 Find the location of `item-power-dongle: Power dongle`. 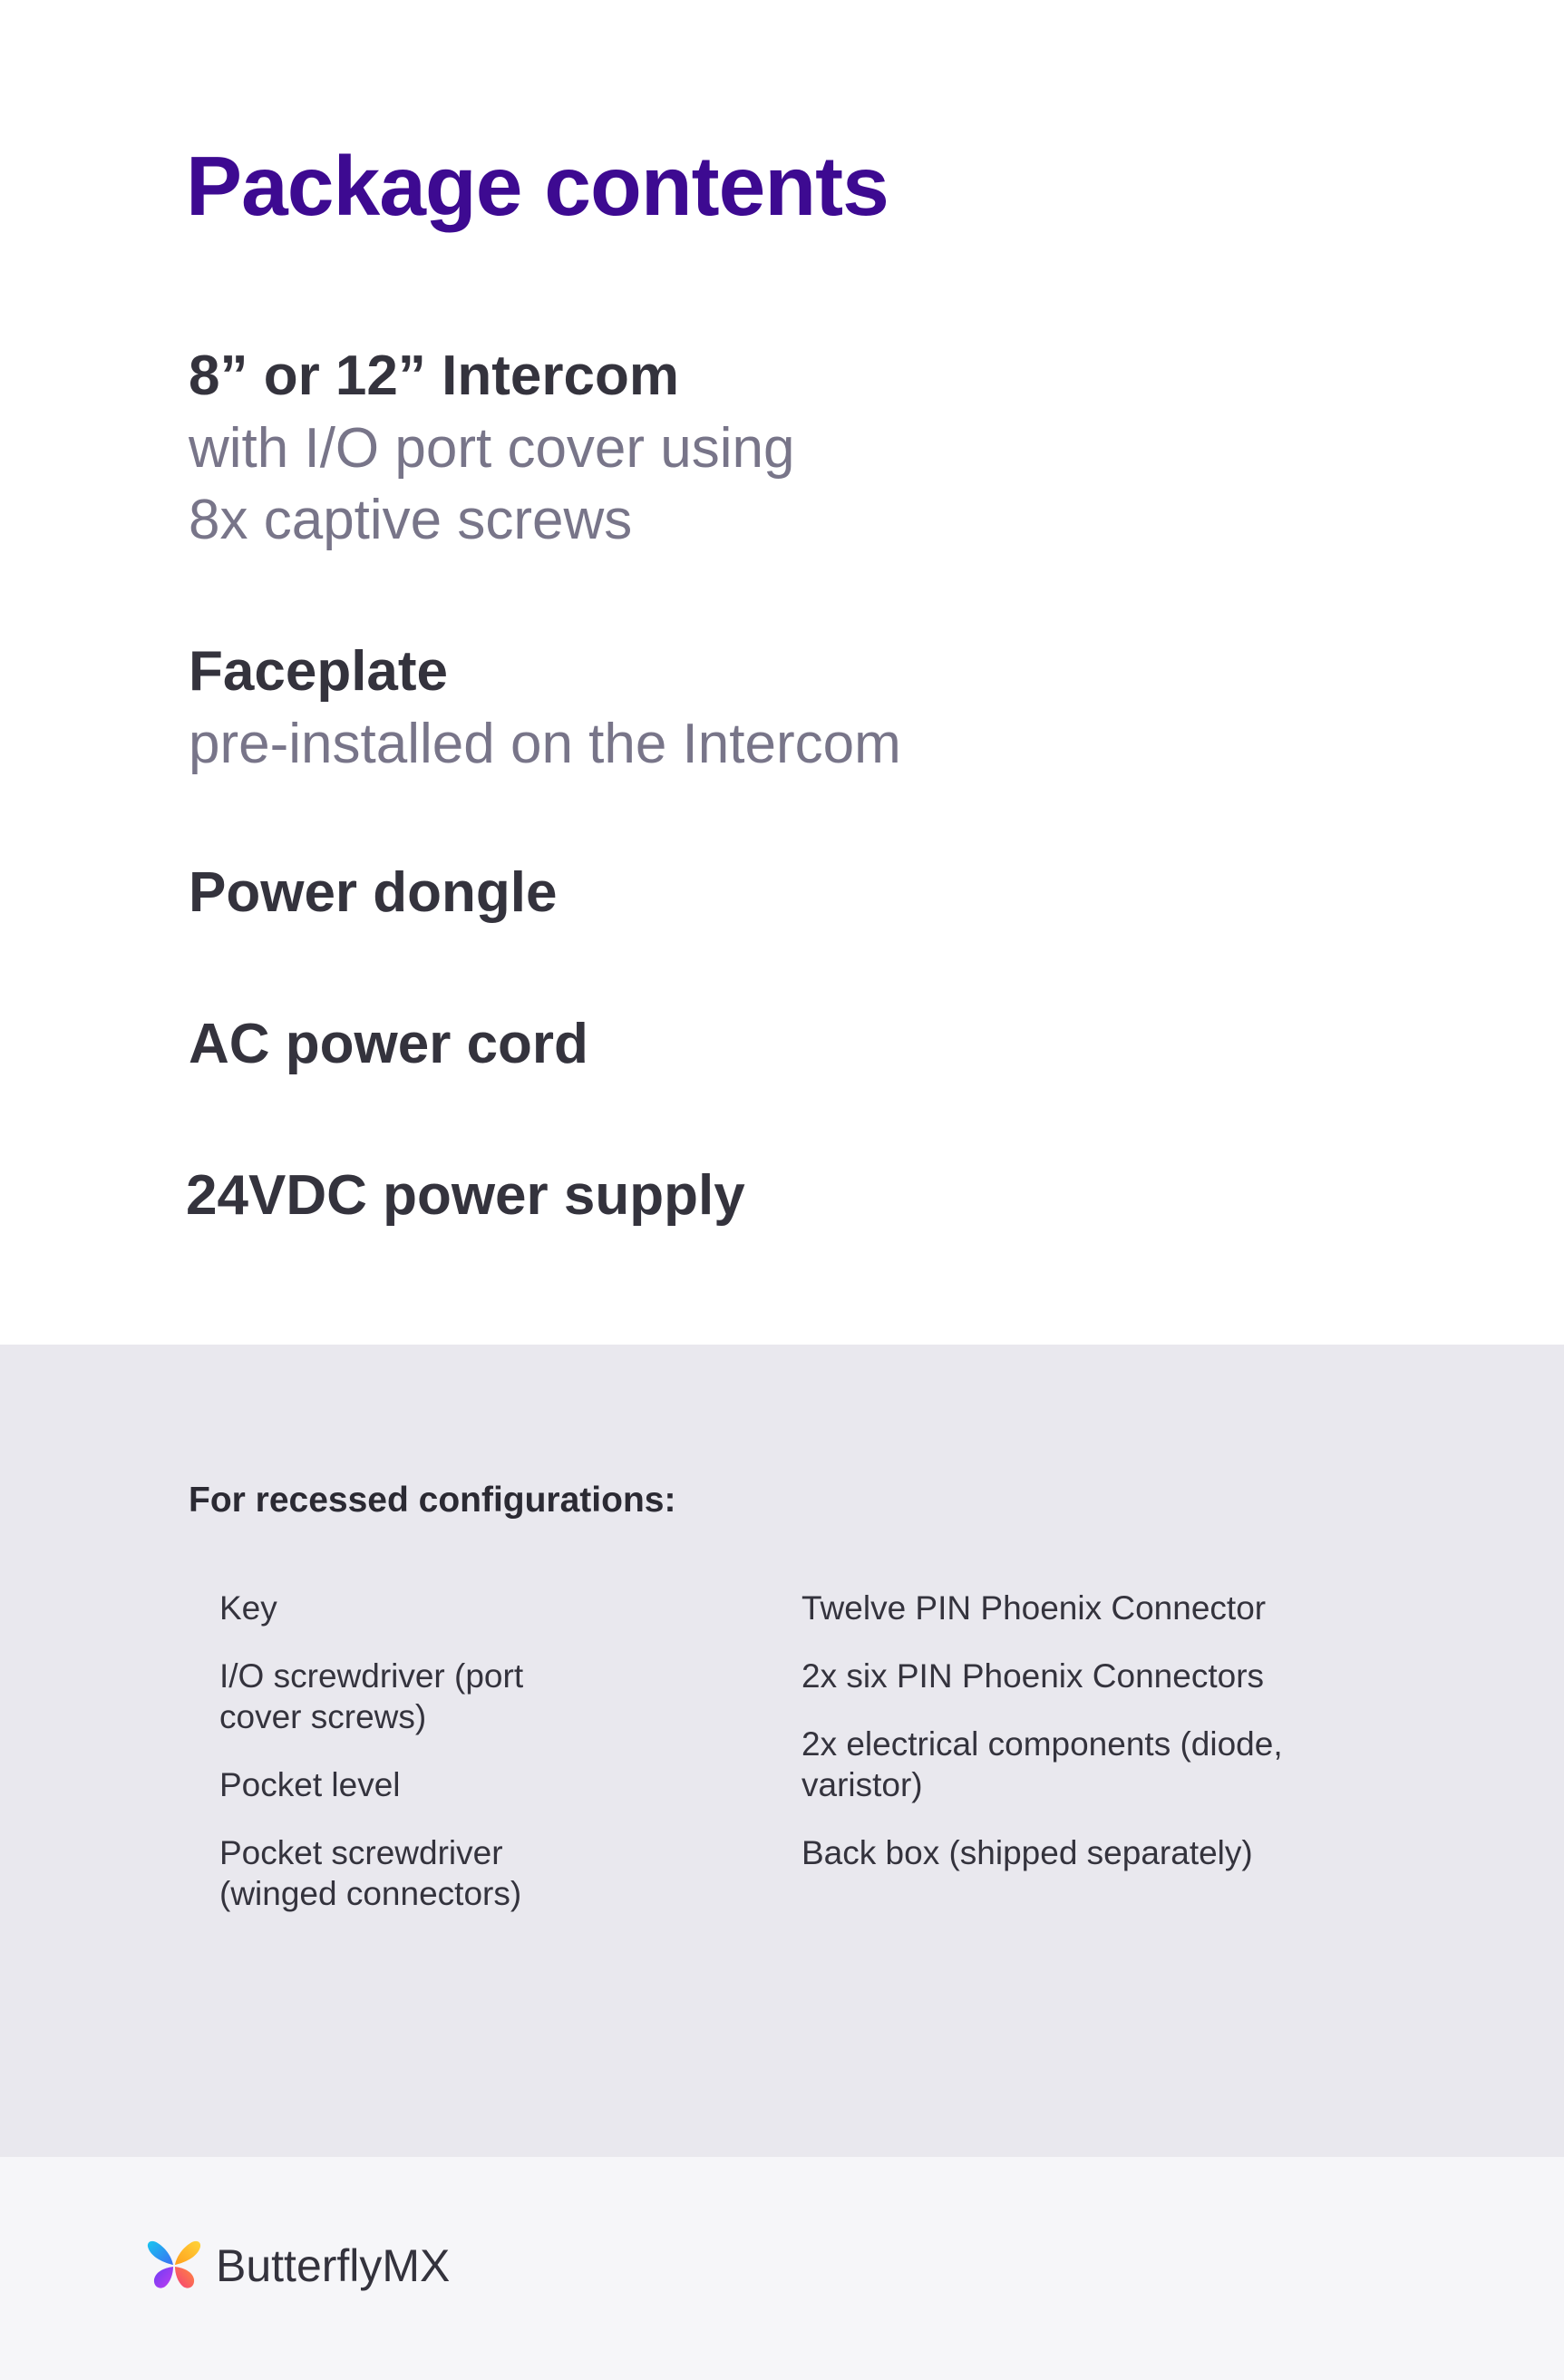

item-power-dongle: Power dongle is located at coordinates (373, 893).